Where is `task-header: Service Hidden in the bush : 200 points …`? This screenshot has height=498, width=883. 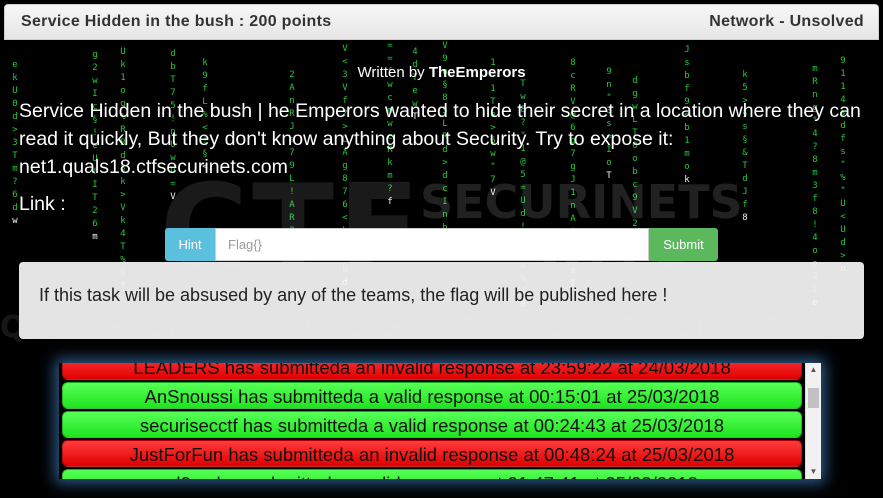
task-header: Service Hidden in the bush : 200 points … is located at coordinates (441, 22).